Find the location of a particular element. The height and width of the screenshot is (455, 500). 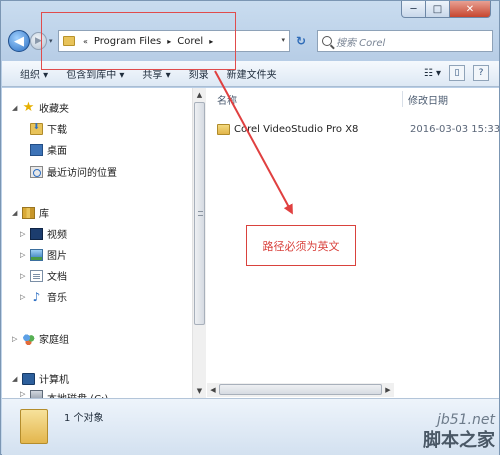

pictures-library-icon is located at coordinates (36, 254).